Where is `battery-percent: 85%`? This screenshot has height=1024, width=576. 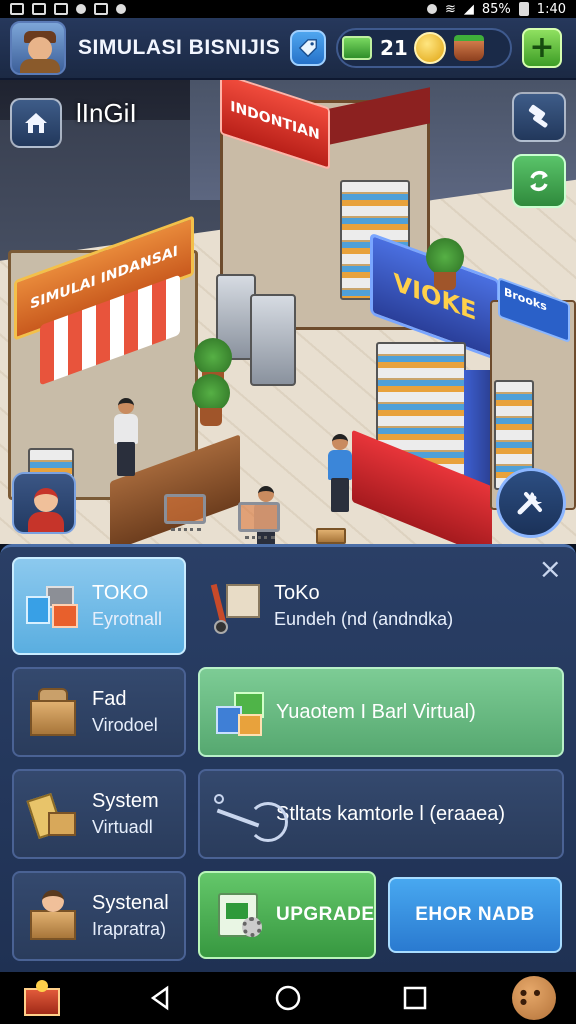
battery-percent: 85% is located at coordinates (496, 9).